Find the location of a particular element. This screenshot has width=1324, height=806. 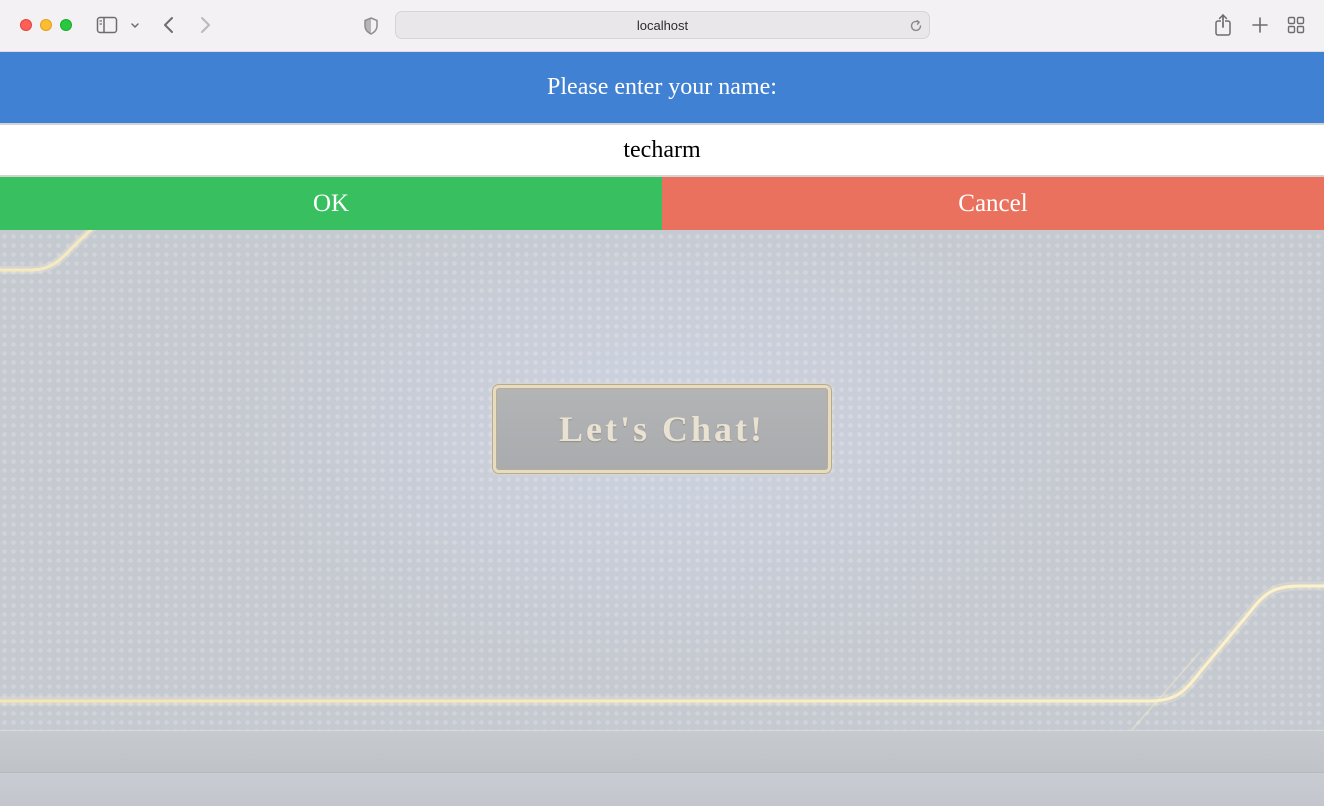

lets-chat-label: Let's Chat! is located at coordinates (662, 429).